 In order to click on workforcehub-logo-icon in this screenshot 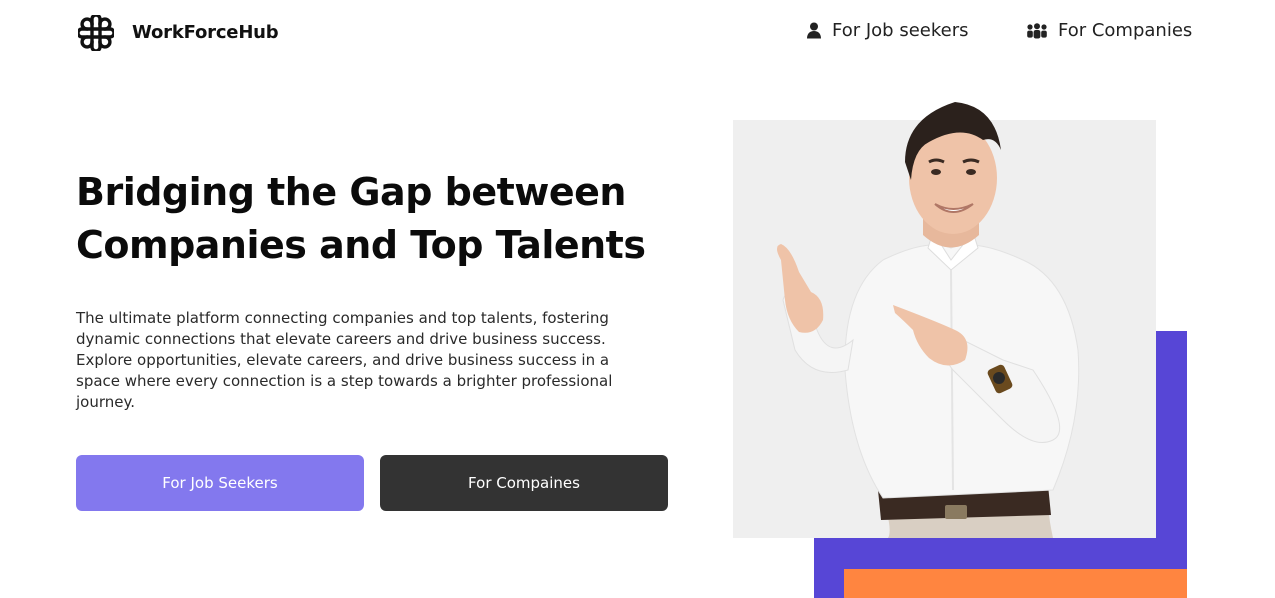, I will do `click(96, 33)`.